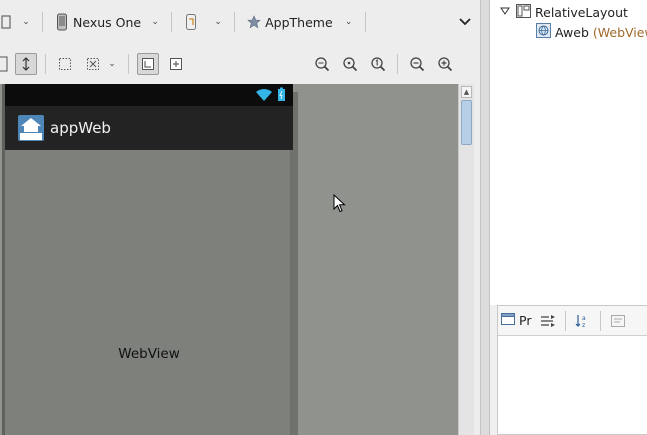  Describe the element at coordinates (378, 64) in the screenshot. I see `zoom-100-icon` at that location.